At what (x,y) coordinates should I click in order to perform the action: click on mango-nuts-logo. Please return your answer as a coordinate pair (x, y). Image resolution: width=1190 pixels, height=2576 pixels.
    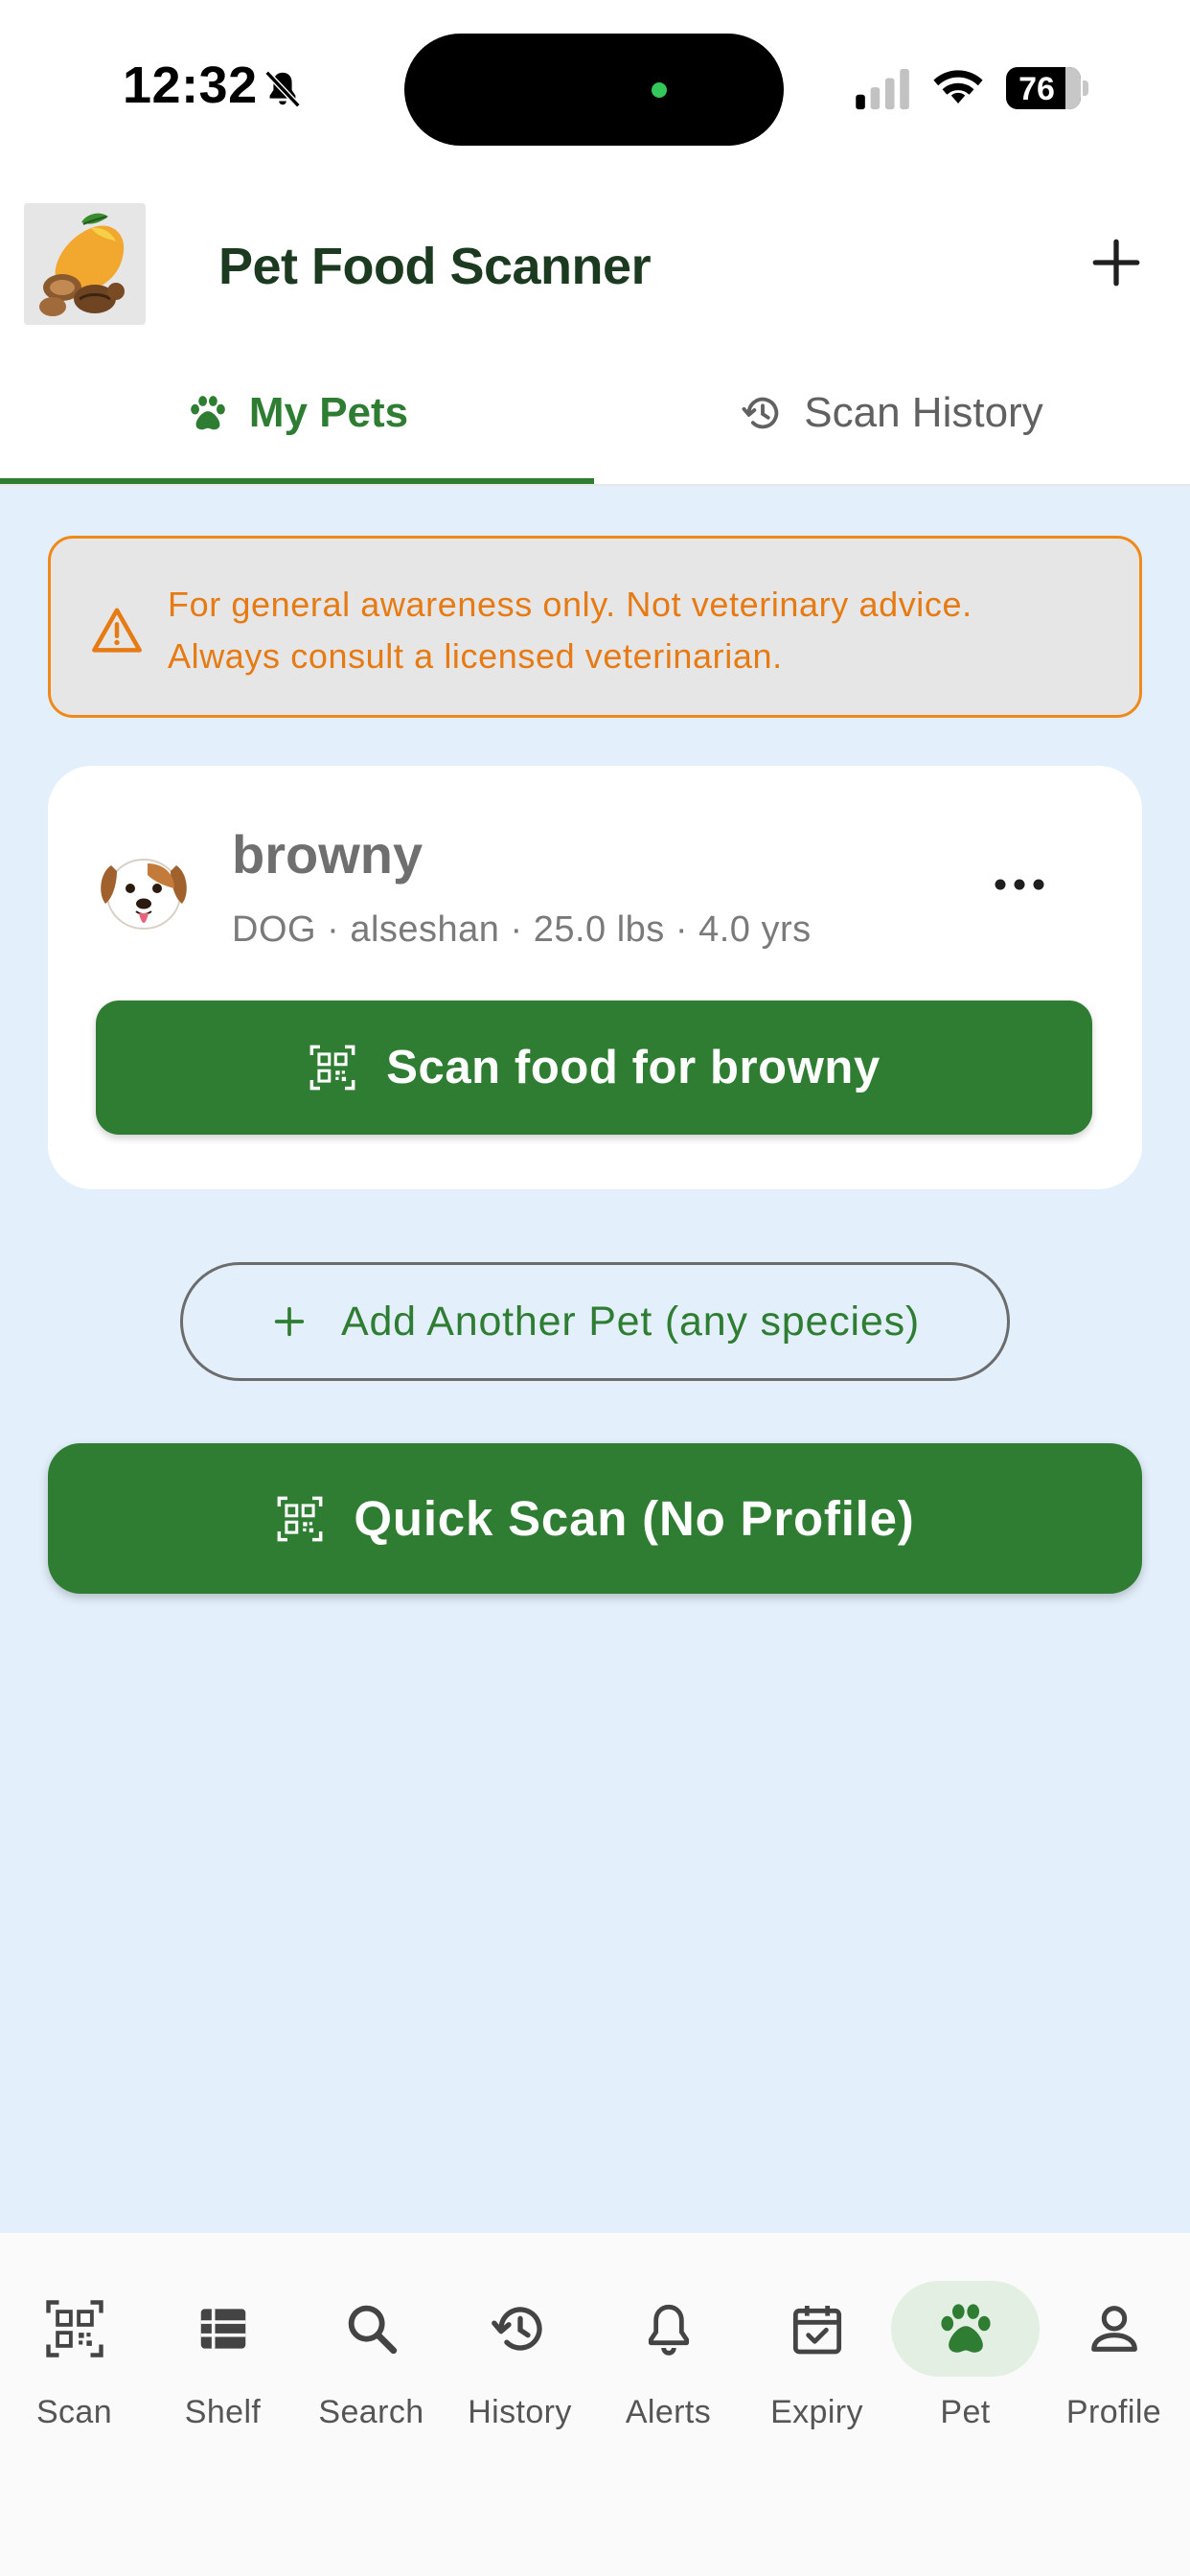
    Looking at the image, I should click on (85, 264).